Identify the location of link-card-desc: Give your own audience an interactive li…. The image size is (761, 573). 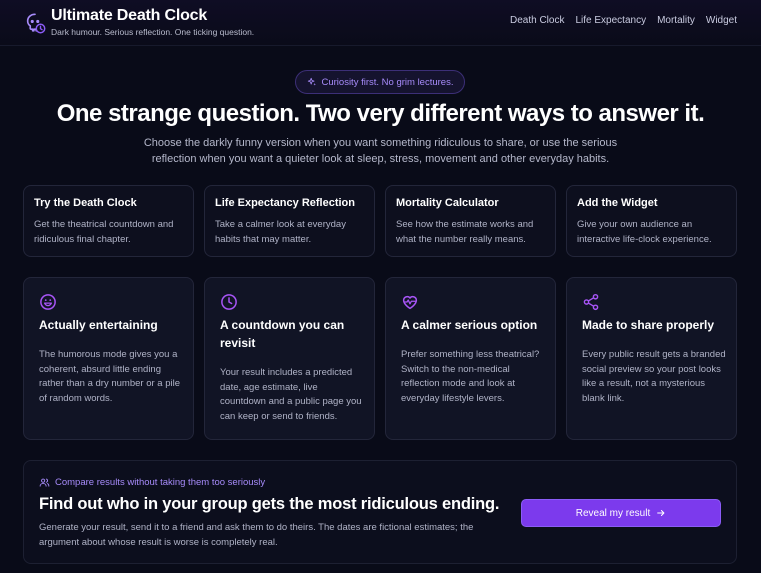
(644, 232).